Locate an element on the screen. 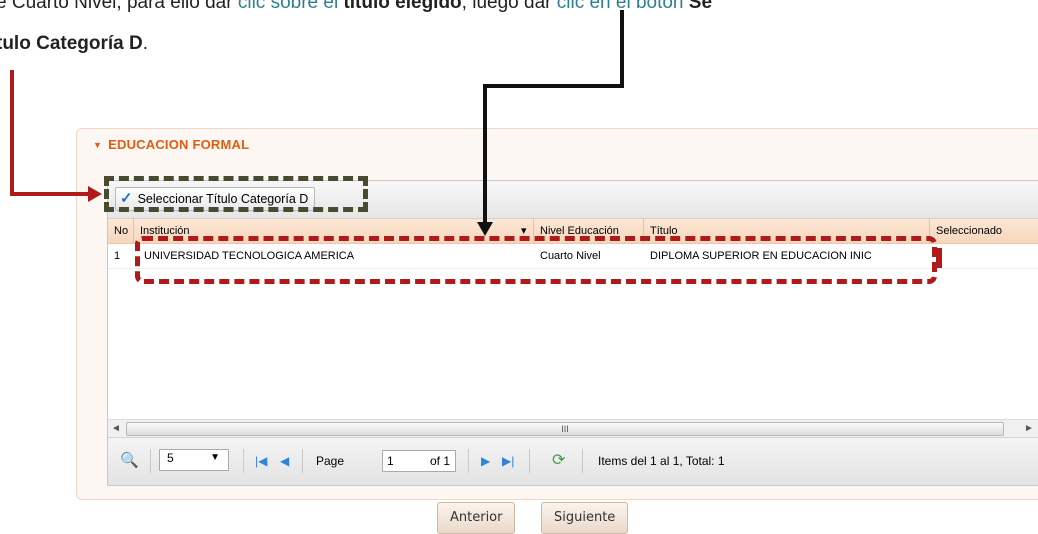  annotation-black-arrowhead is located at coordinates (485, 229).